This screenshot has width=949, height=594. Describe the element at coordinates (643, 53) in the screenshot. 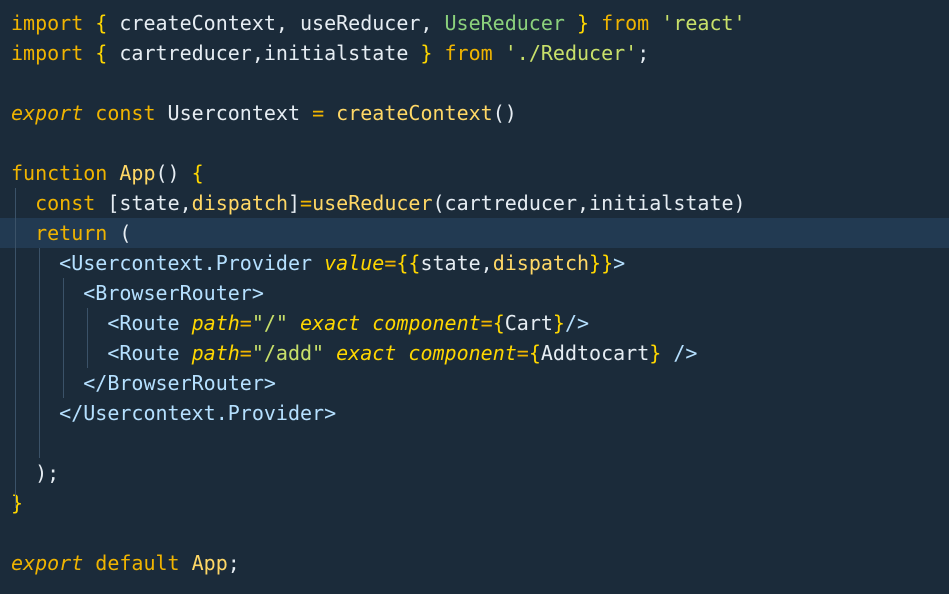

I see `code-token: ;` at that location.